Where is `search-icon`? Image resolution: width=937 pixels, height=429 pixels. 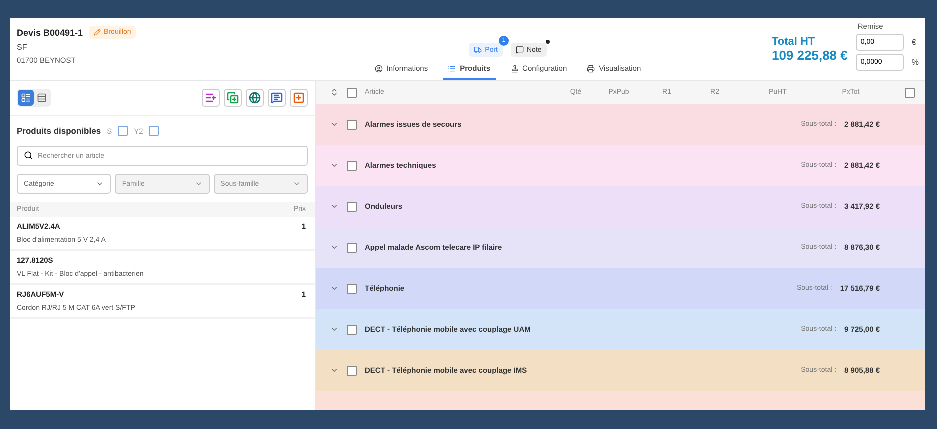
search-icon is located at coordinates (28, 155).